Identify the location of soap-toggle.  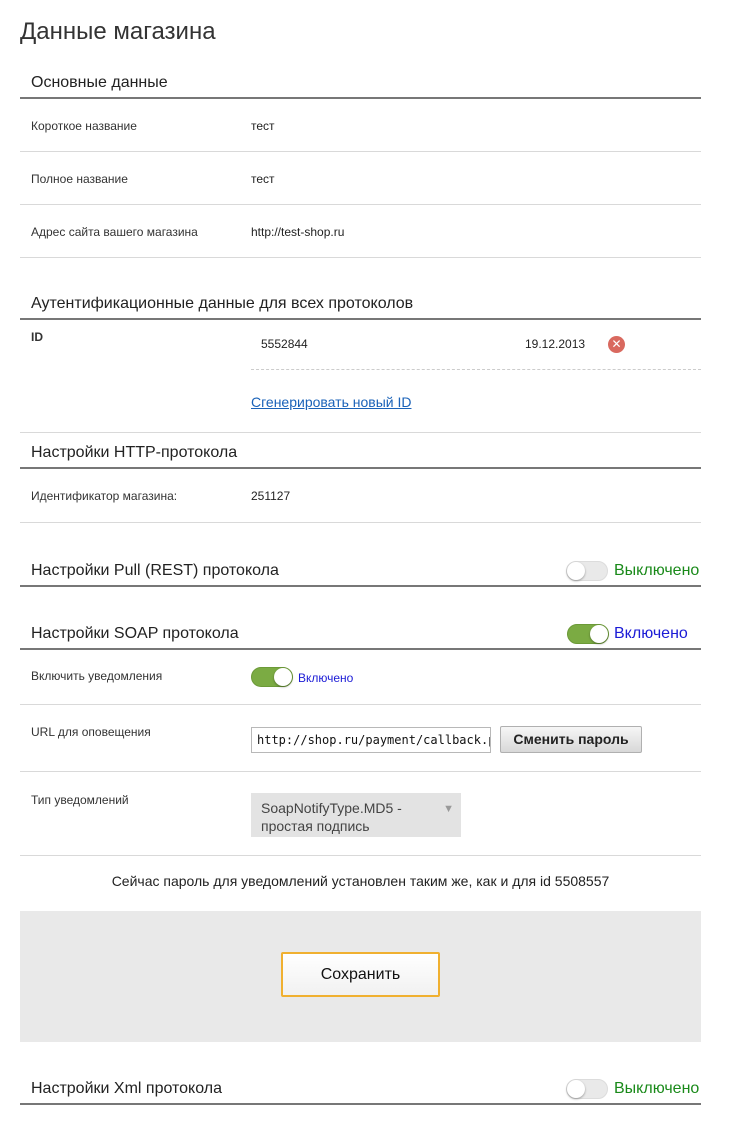
(588, 634).